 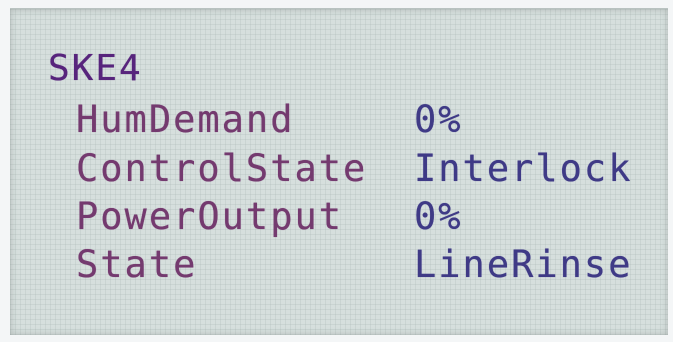 What do you see at coordinates (137, 264) in the screenshot?
I see `row-label-state: State` at bounding box center [137, 264].